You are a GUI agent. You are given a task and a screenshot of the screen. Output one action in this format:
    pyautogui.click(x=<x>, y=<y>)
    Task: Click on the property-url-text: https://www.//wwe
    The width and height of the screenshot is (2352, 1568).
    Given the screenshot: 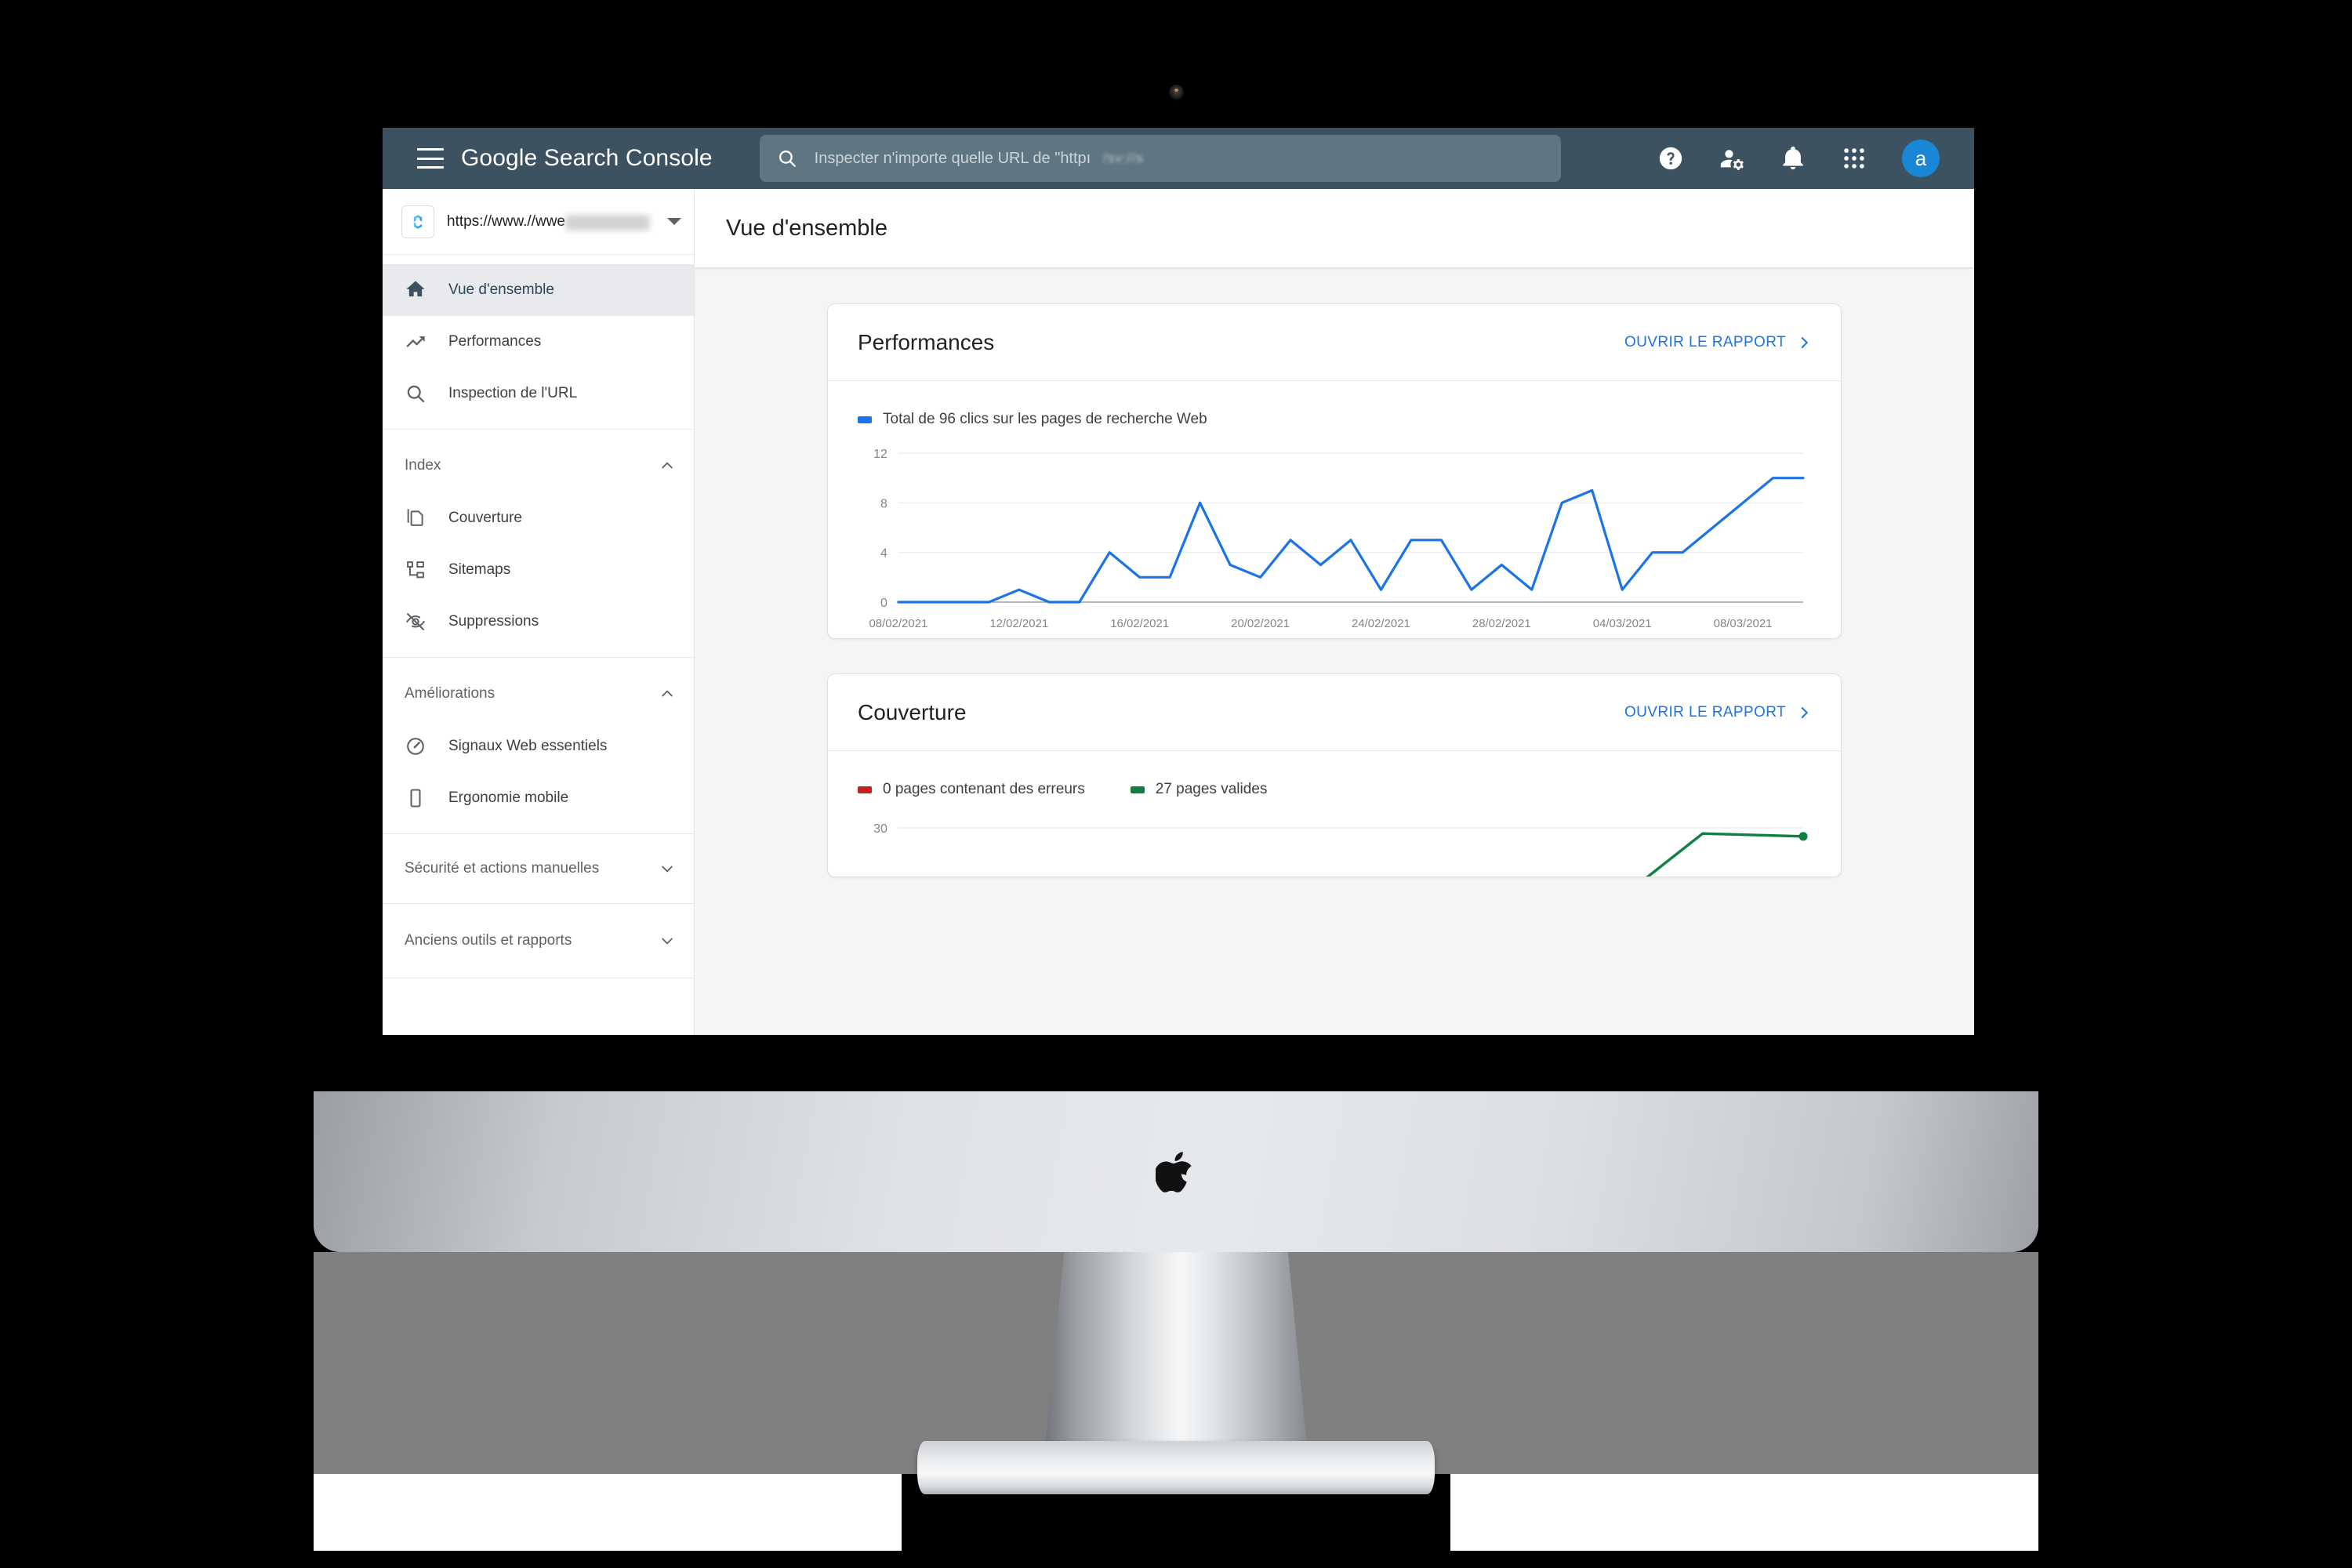 What is the action you would take?
    pyautogui.click(x=506, y=221)
    